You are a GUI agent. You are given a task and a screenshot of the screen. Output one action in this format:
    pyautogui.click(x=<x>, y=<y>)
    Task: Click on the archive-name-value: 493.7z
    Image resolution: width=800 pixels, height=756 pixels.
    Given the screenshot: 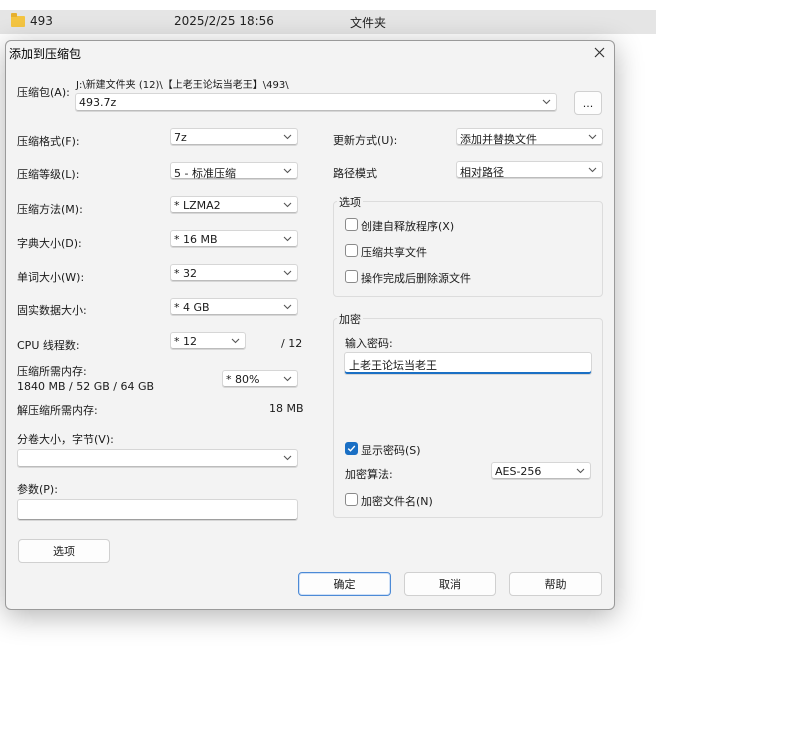 What is the action you would take?
    pyautogui.click(x=98, y=102)
    